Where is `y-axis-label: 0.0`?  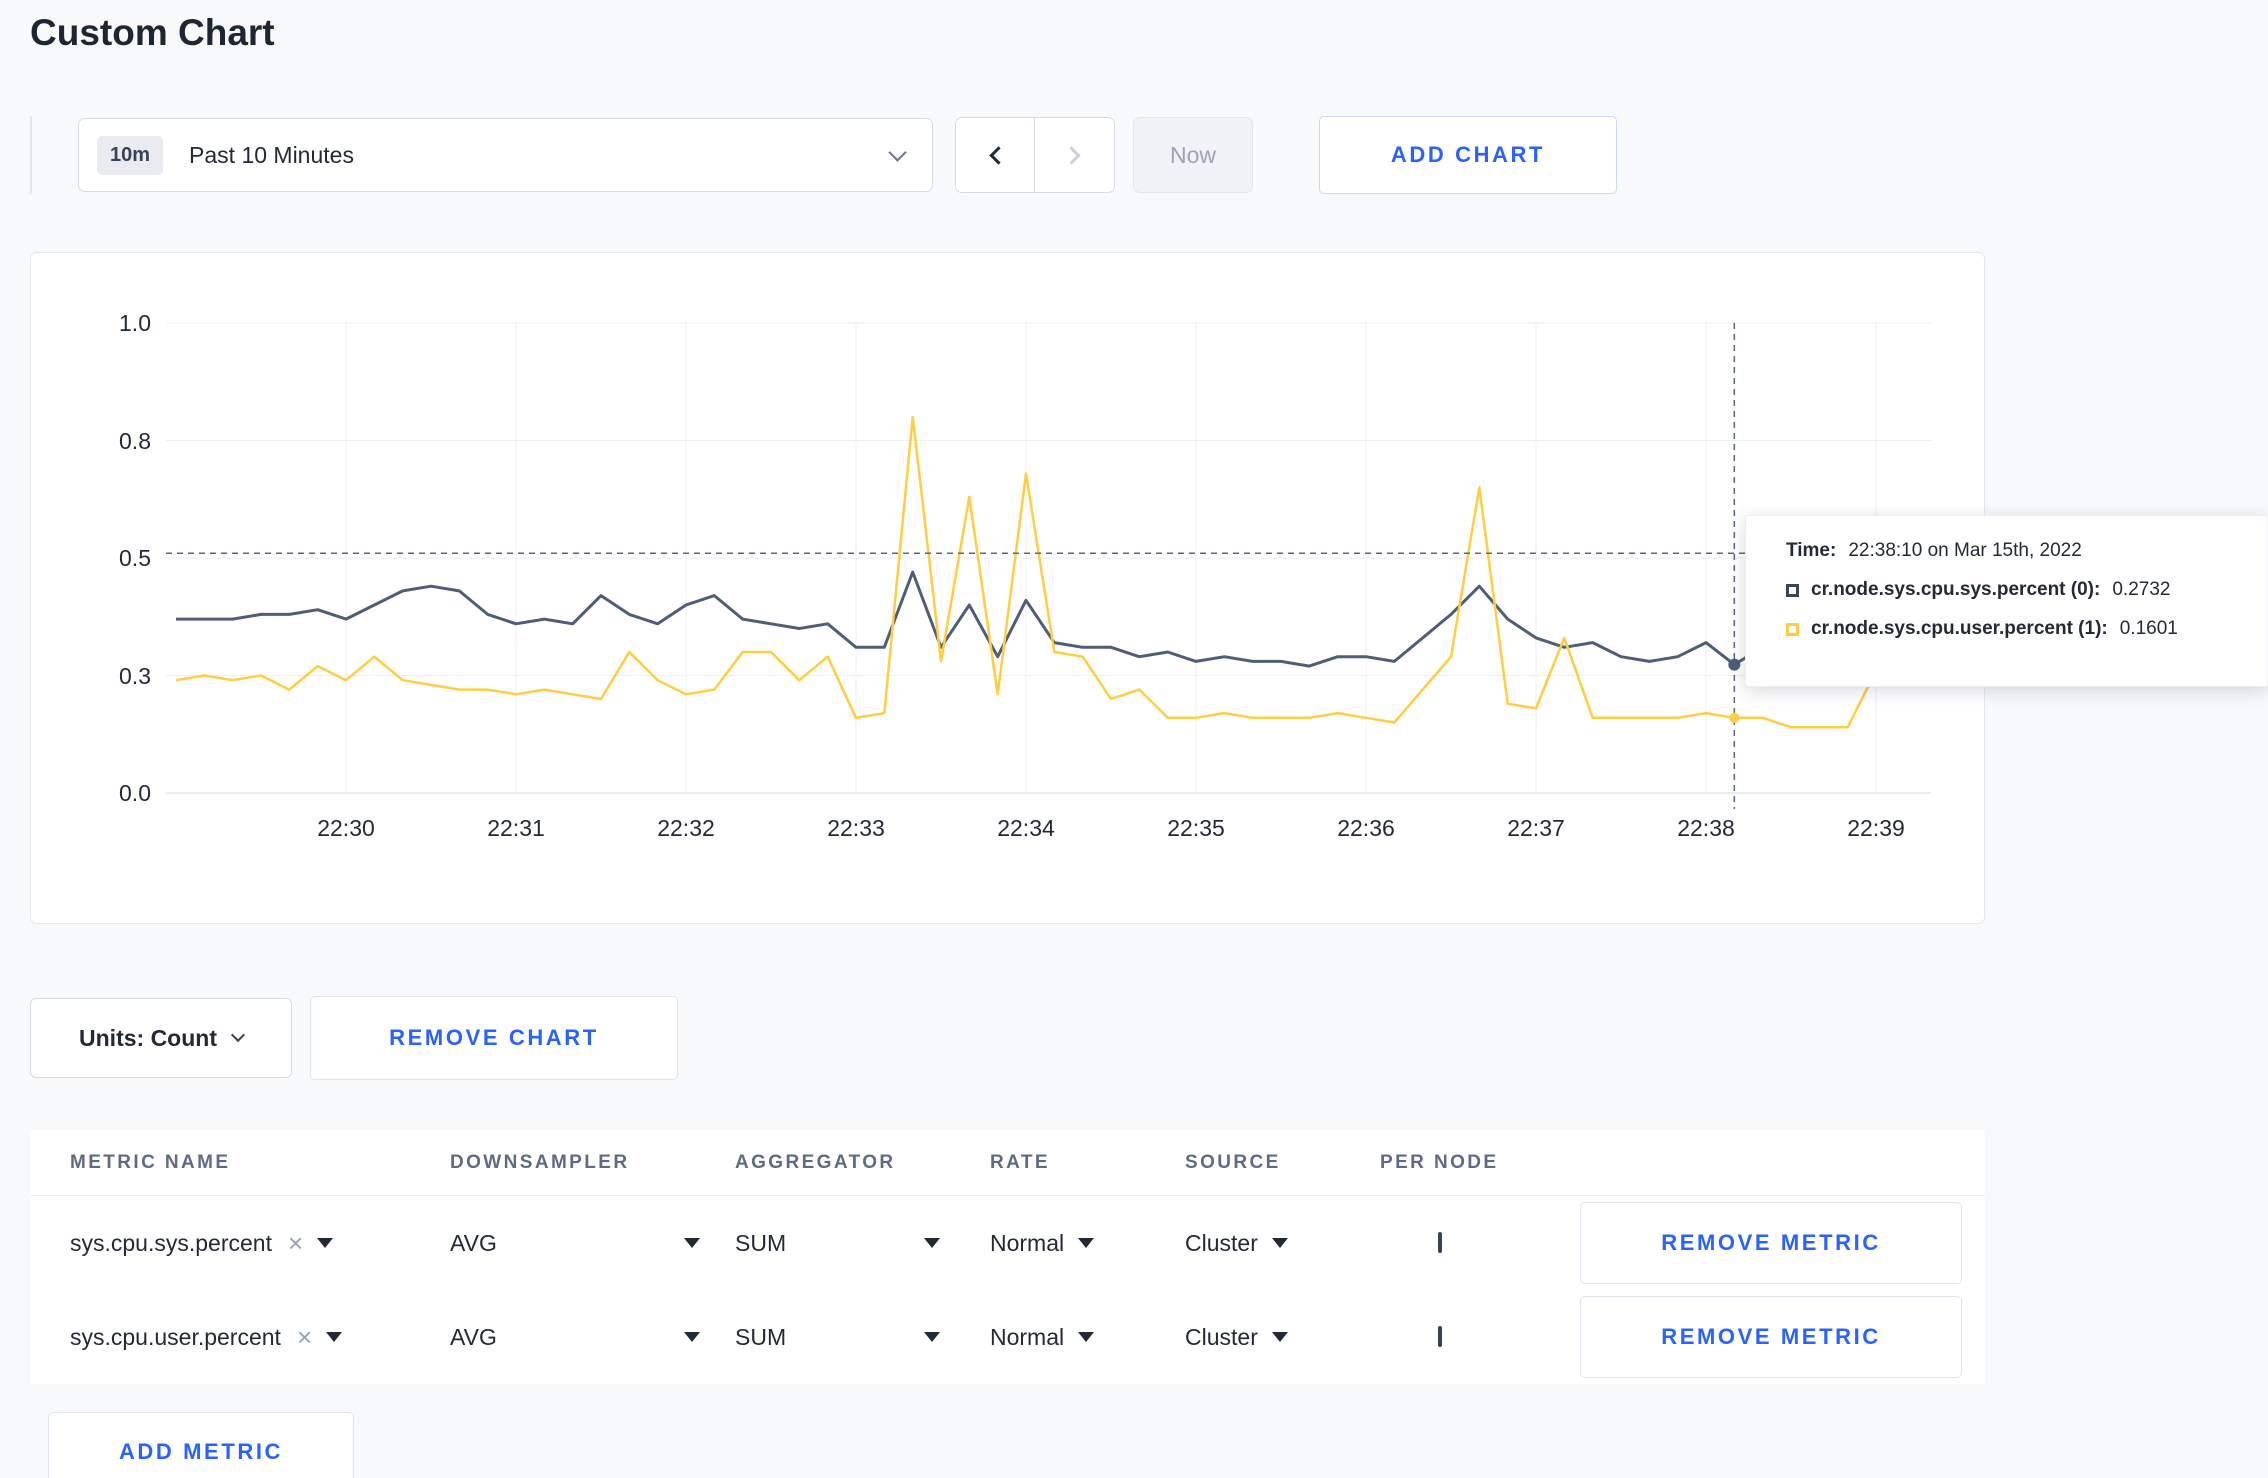 y-axis-label: 0.0 is located at coordinates (135, 793).